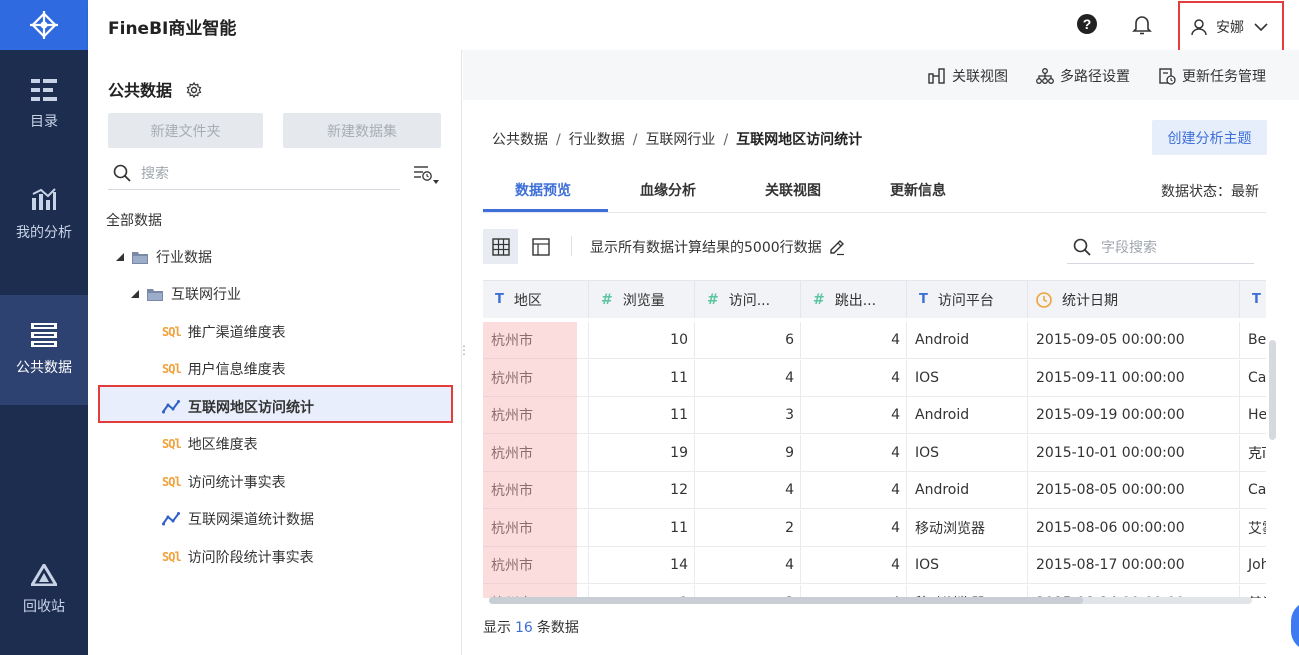 The width and height of the screenshot is (1299, 655). What do you see at coordinates (224, 332) in the screenshot?
I see `tree-item-promo-channel: SQl 推广渠道维度表` at bounding box center [224, 332].